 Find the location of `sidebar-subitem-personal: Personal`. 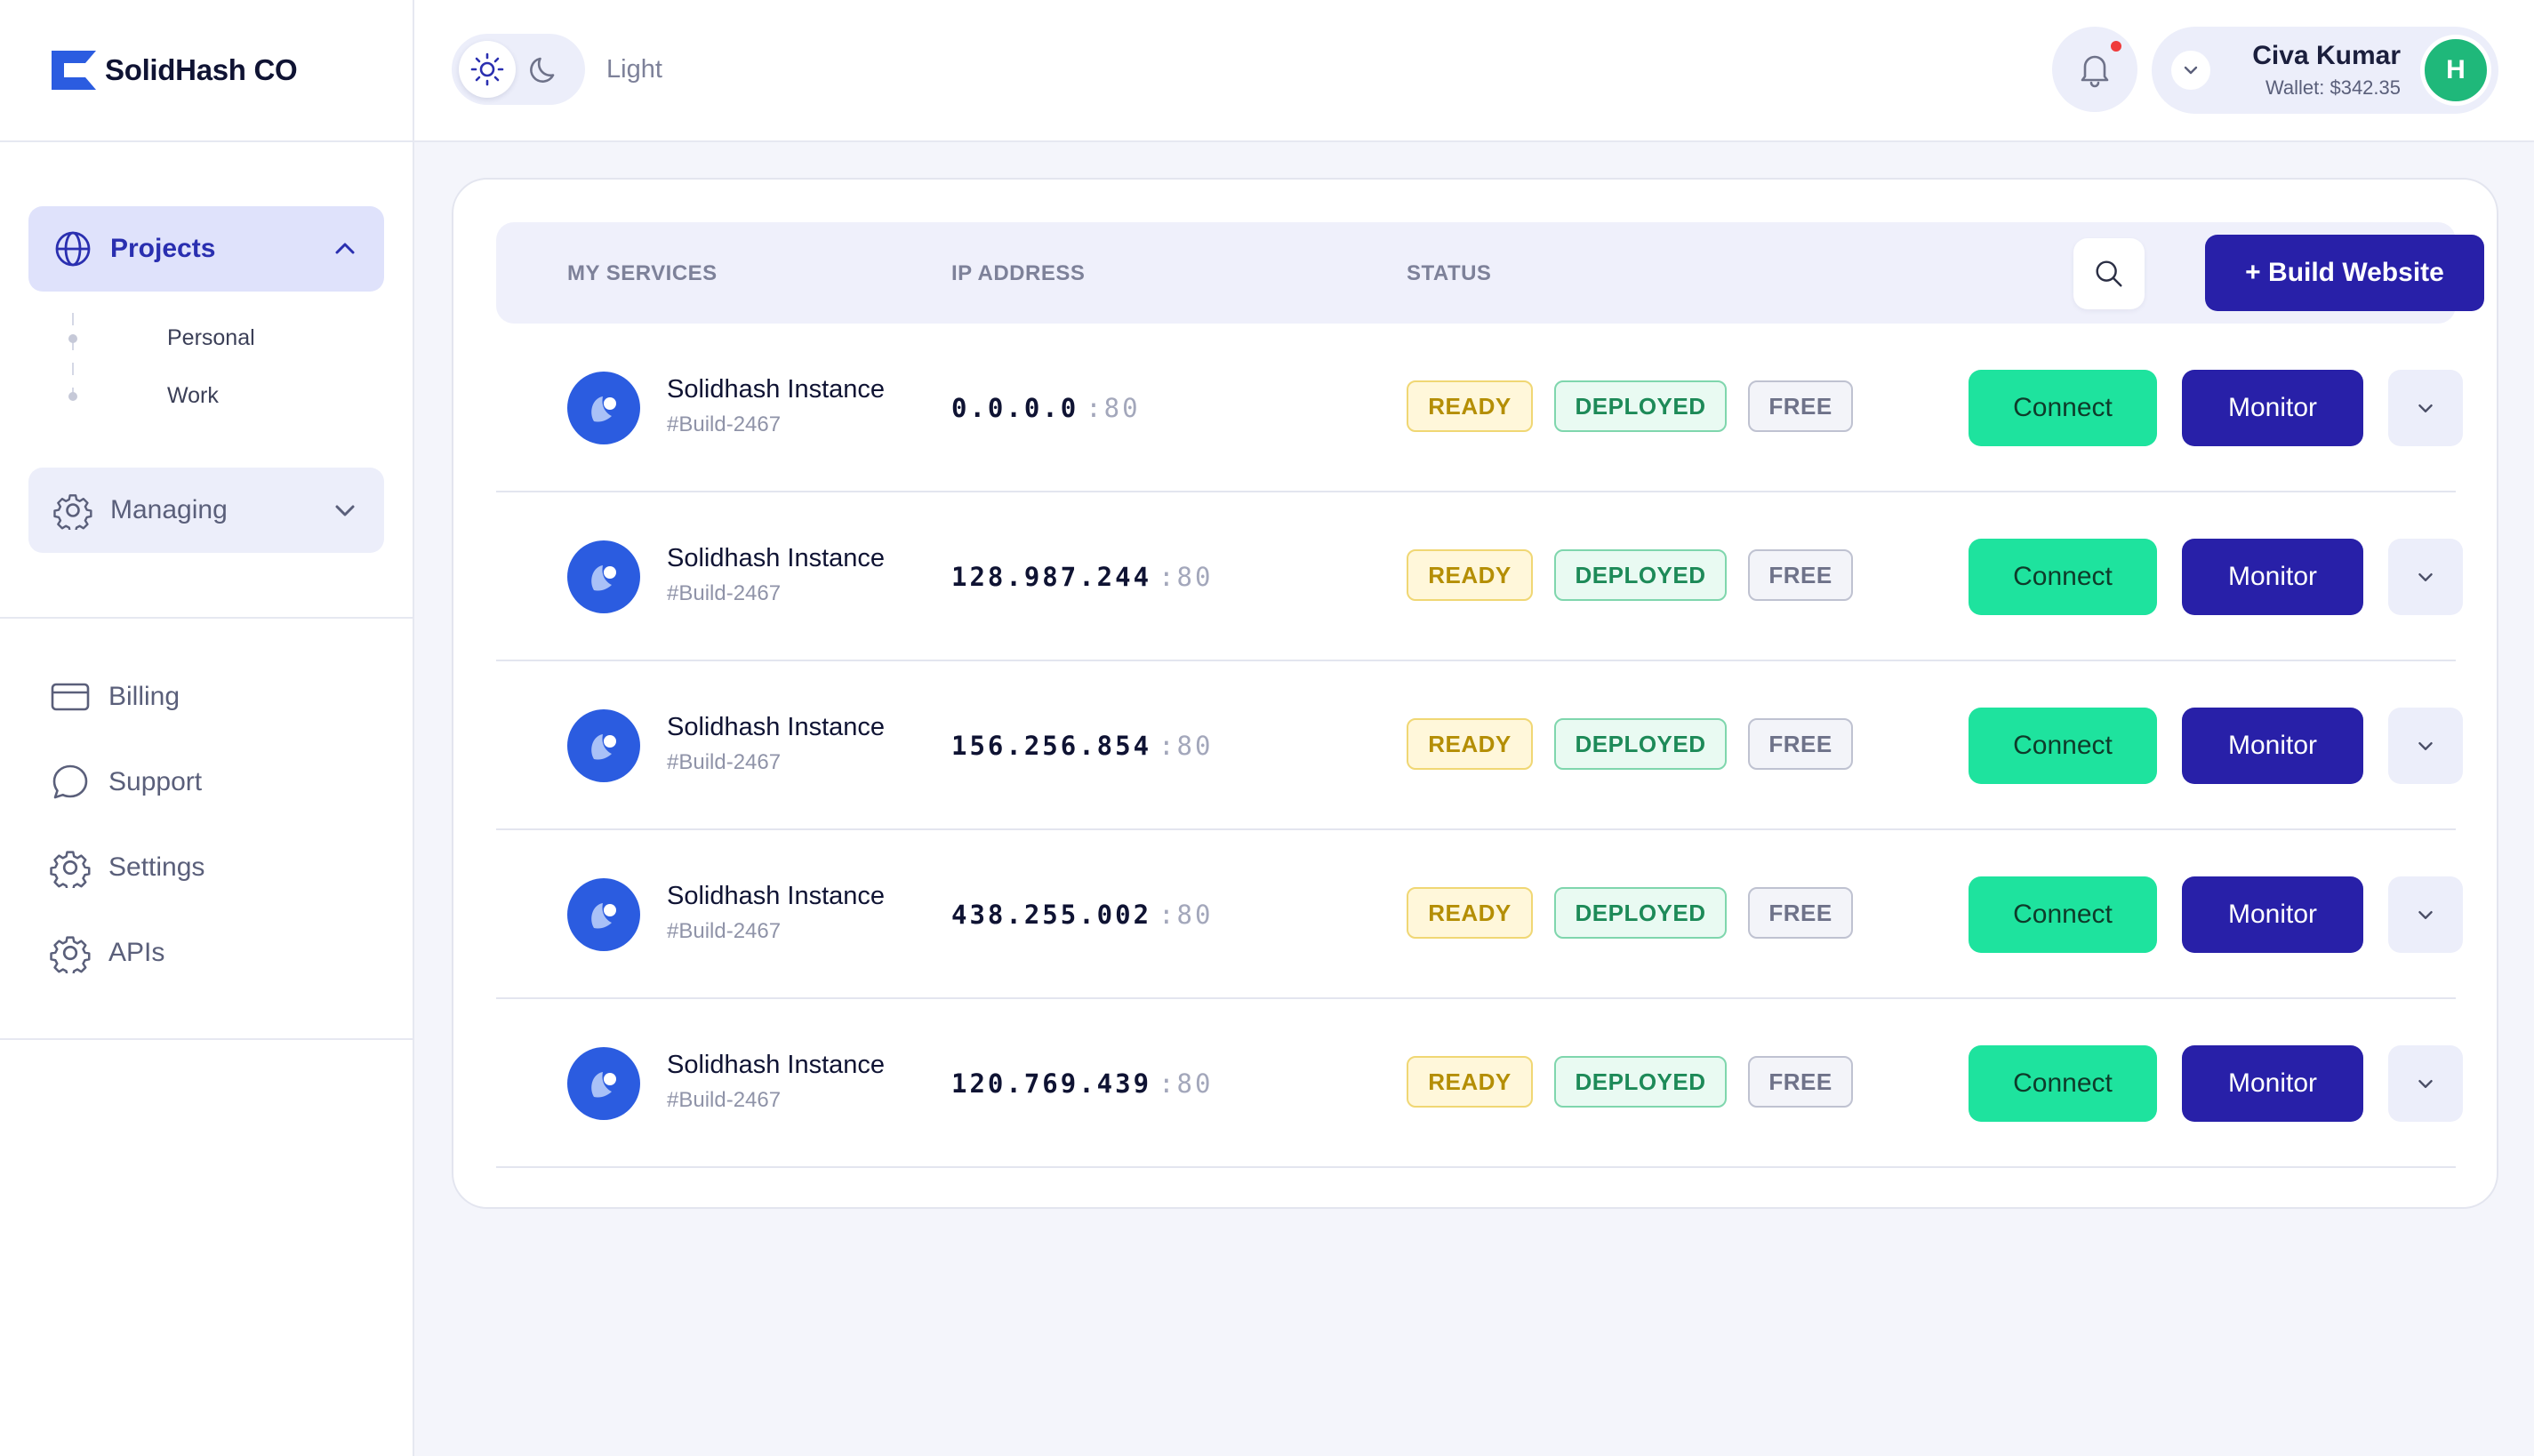

sidebar-subitem-personal: Personal is located at coordinates (226, 338).